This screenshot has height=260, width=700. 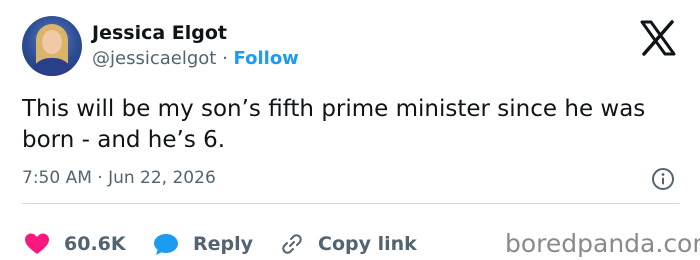 I want to click on reply-label: Reply, so click(x=223, y=244).